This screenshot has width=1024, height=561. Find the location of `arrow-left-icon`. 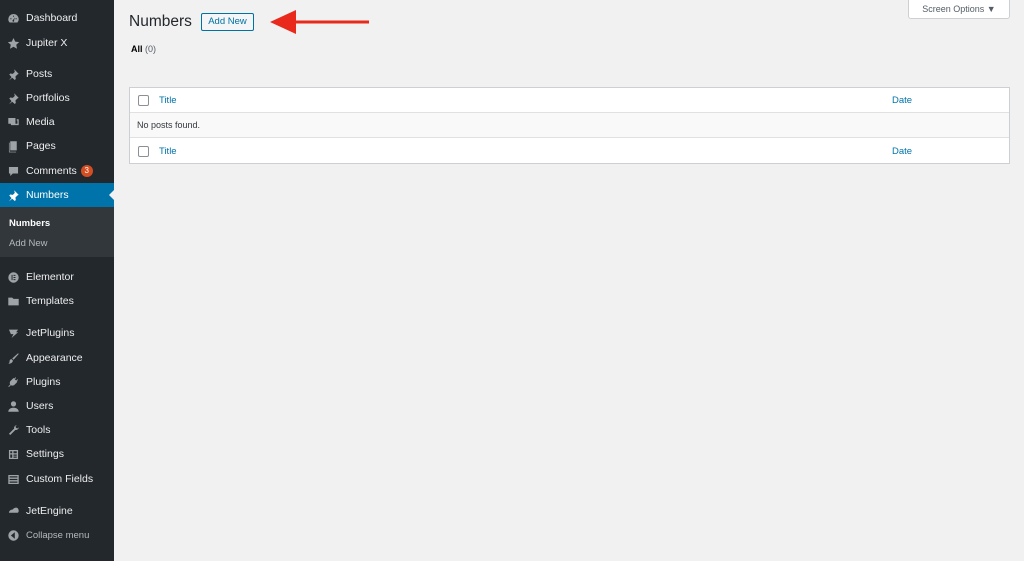

arrow-left-icon is located at coordinates (319, 22).